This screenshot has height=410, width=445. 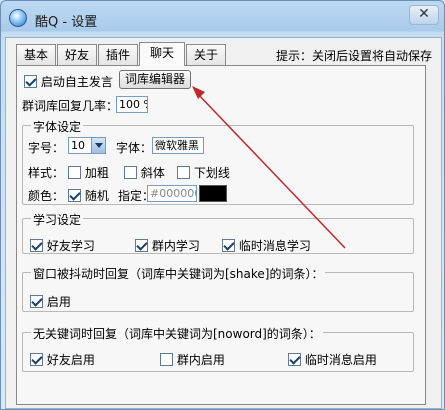 What do you see at coordinates (200, 360) in the screenshot?
I see `noword-group-label: 群内启用` at bounding box center [200, 360].